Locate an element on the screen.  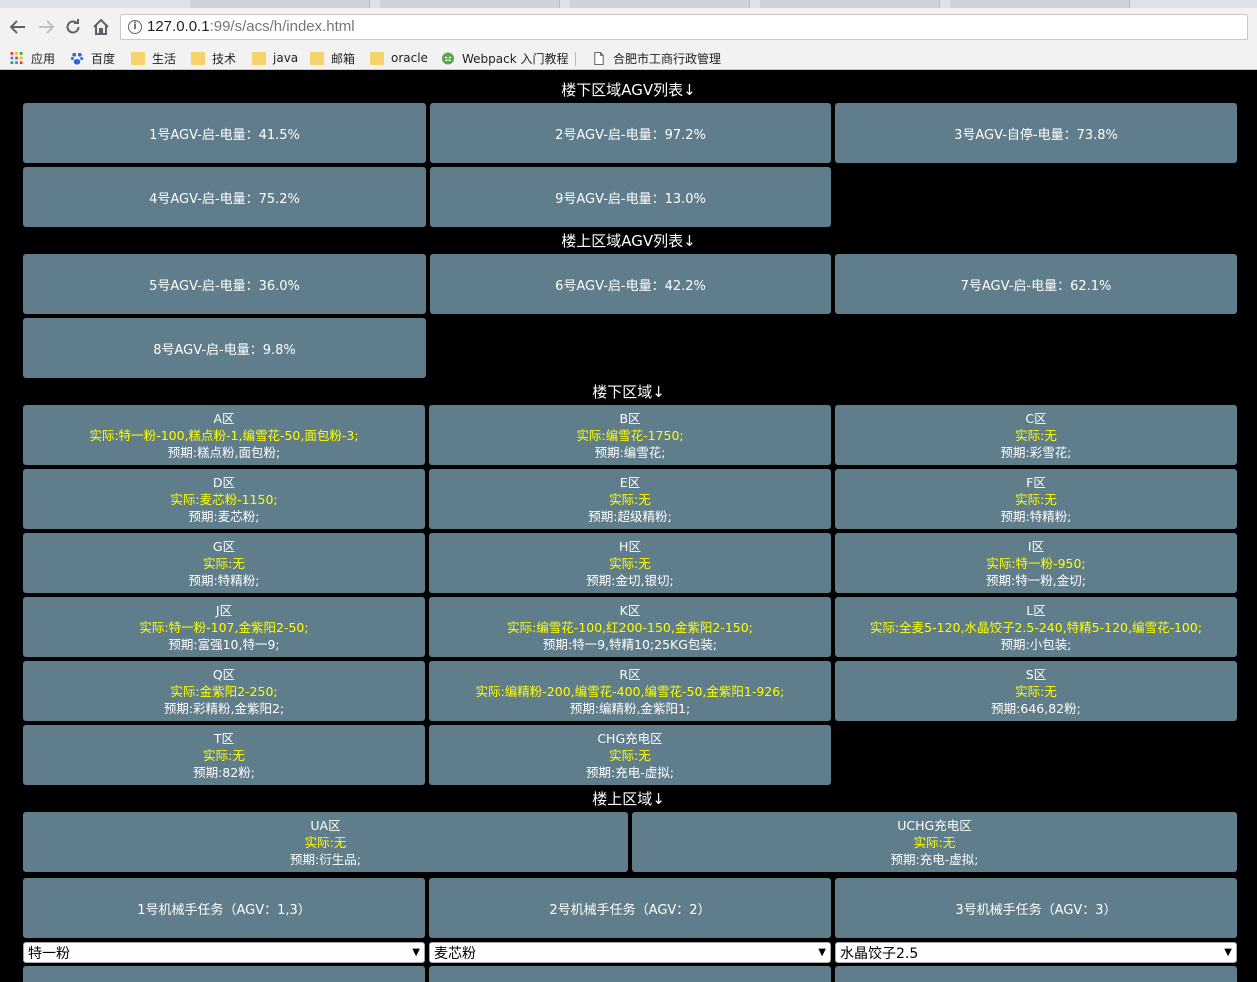
reload-icon is located at coordinates (73, 26).